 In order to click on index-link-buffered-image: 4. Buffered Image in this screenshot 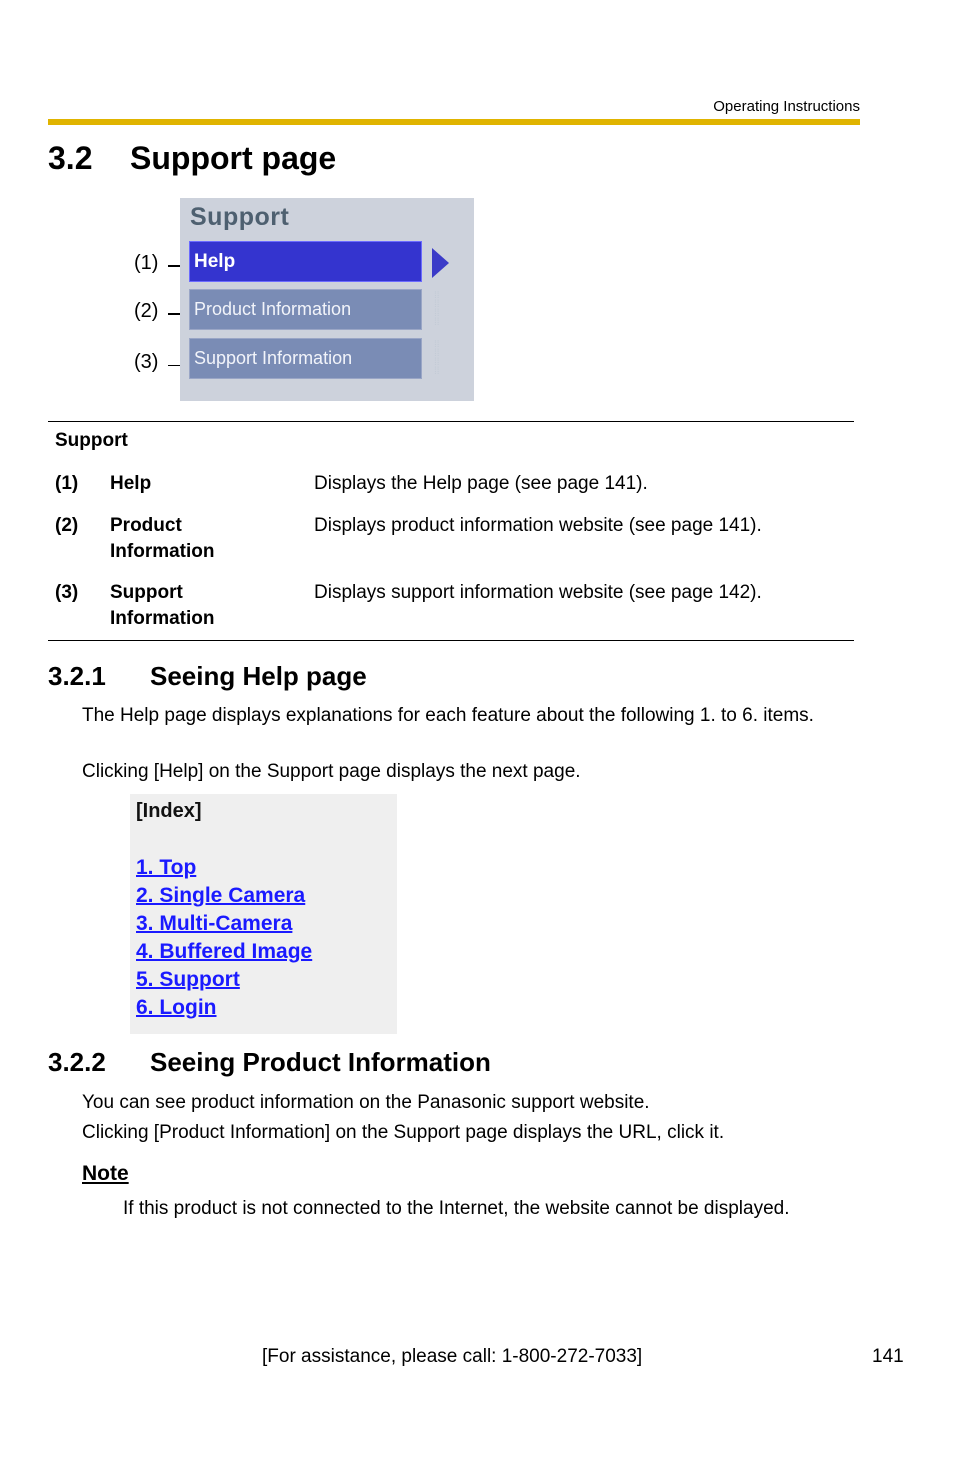, I will do `click(224, 951)`.